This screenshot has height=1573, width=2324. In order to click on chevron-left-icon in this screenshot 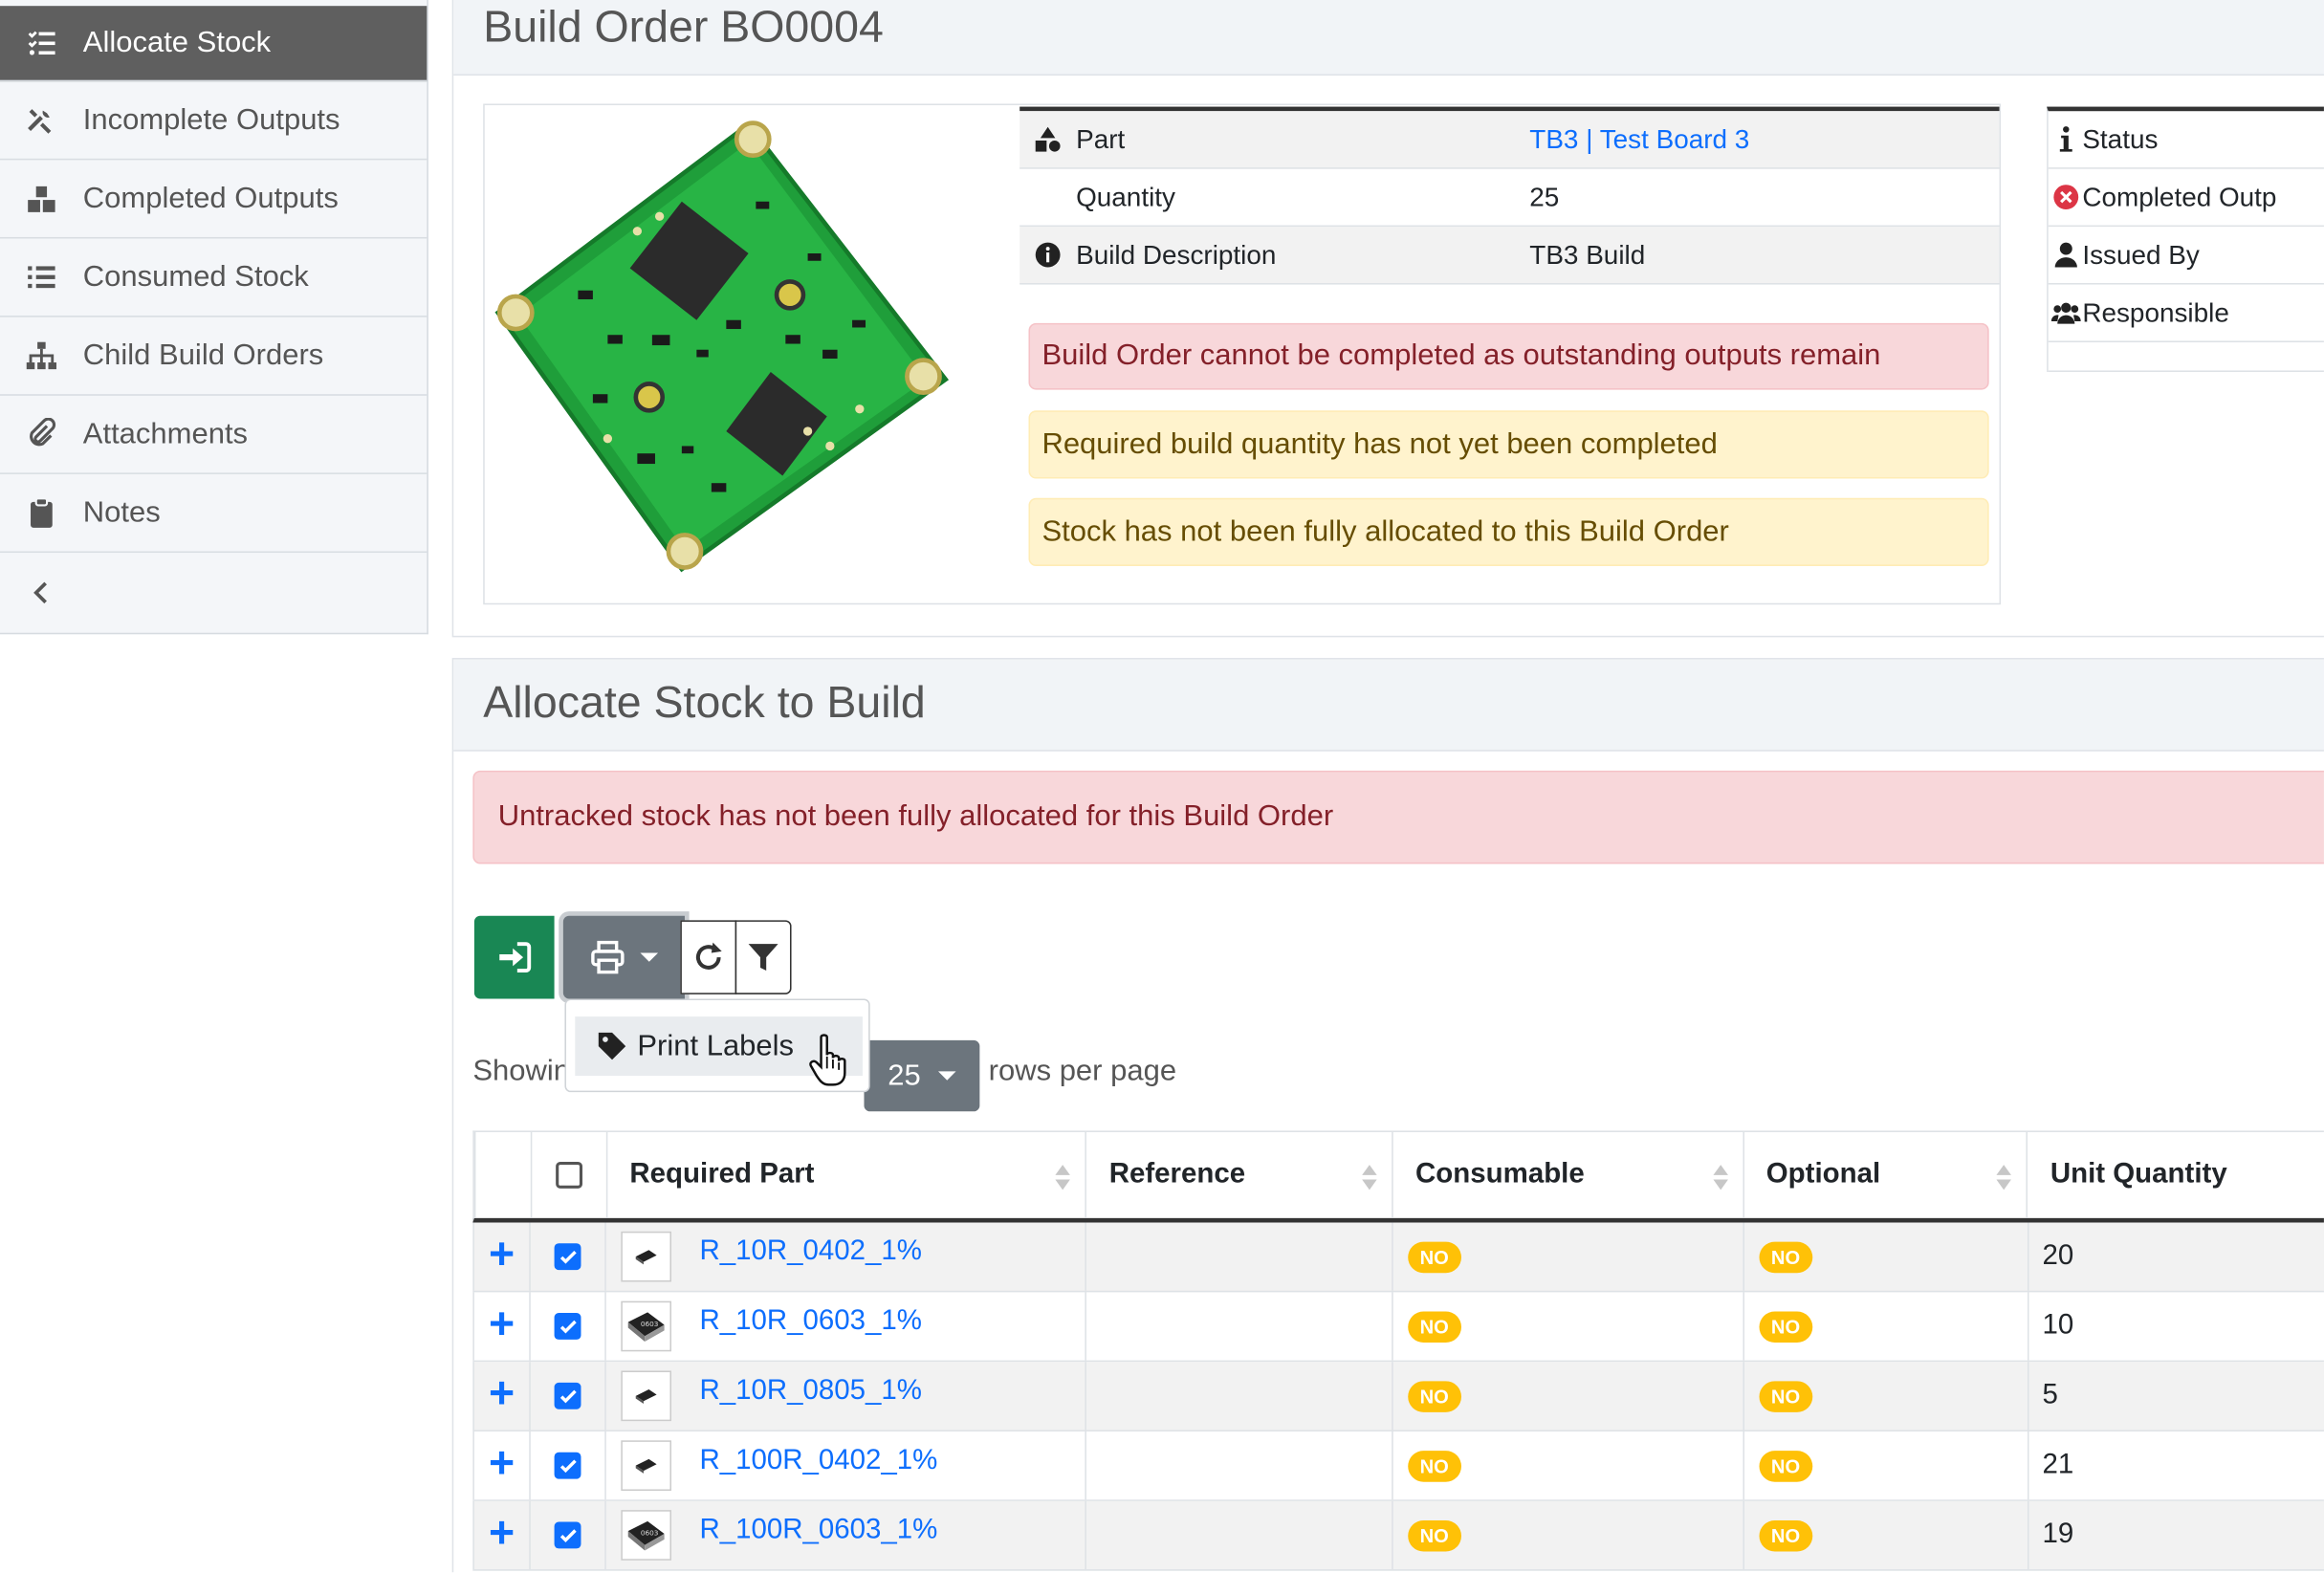, I will do `click(41, 592)`.